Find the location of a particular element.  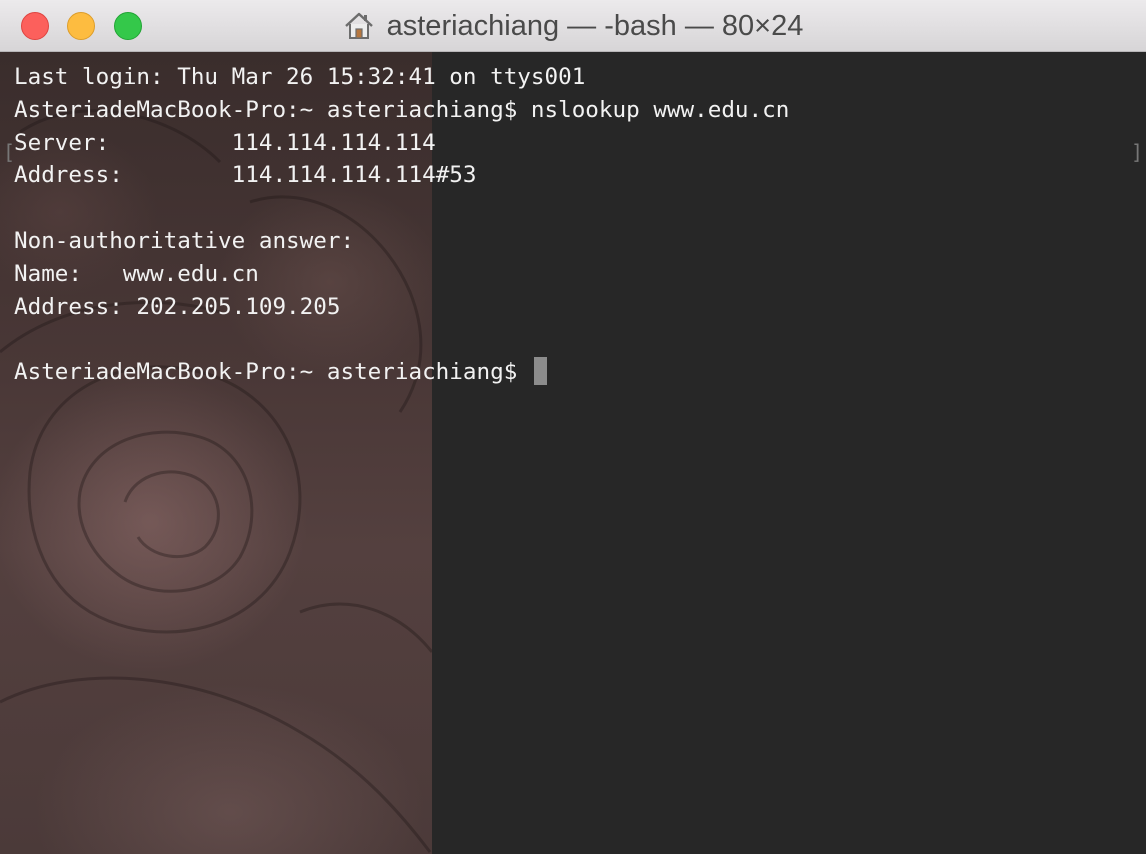

terminal-line: Address: 202.205.109.205 is located at coordinates (177, 306).